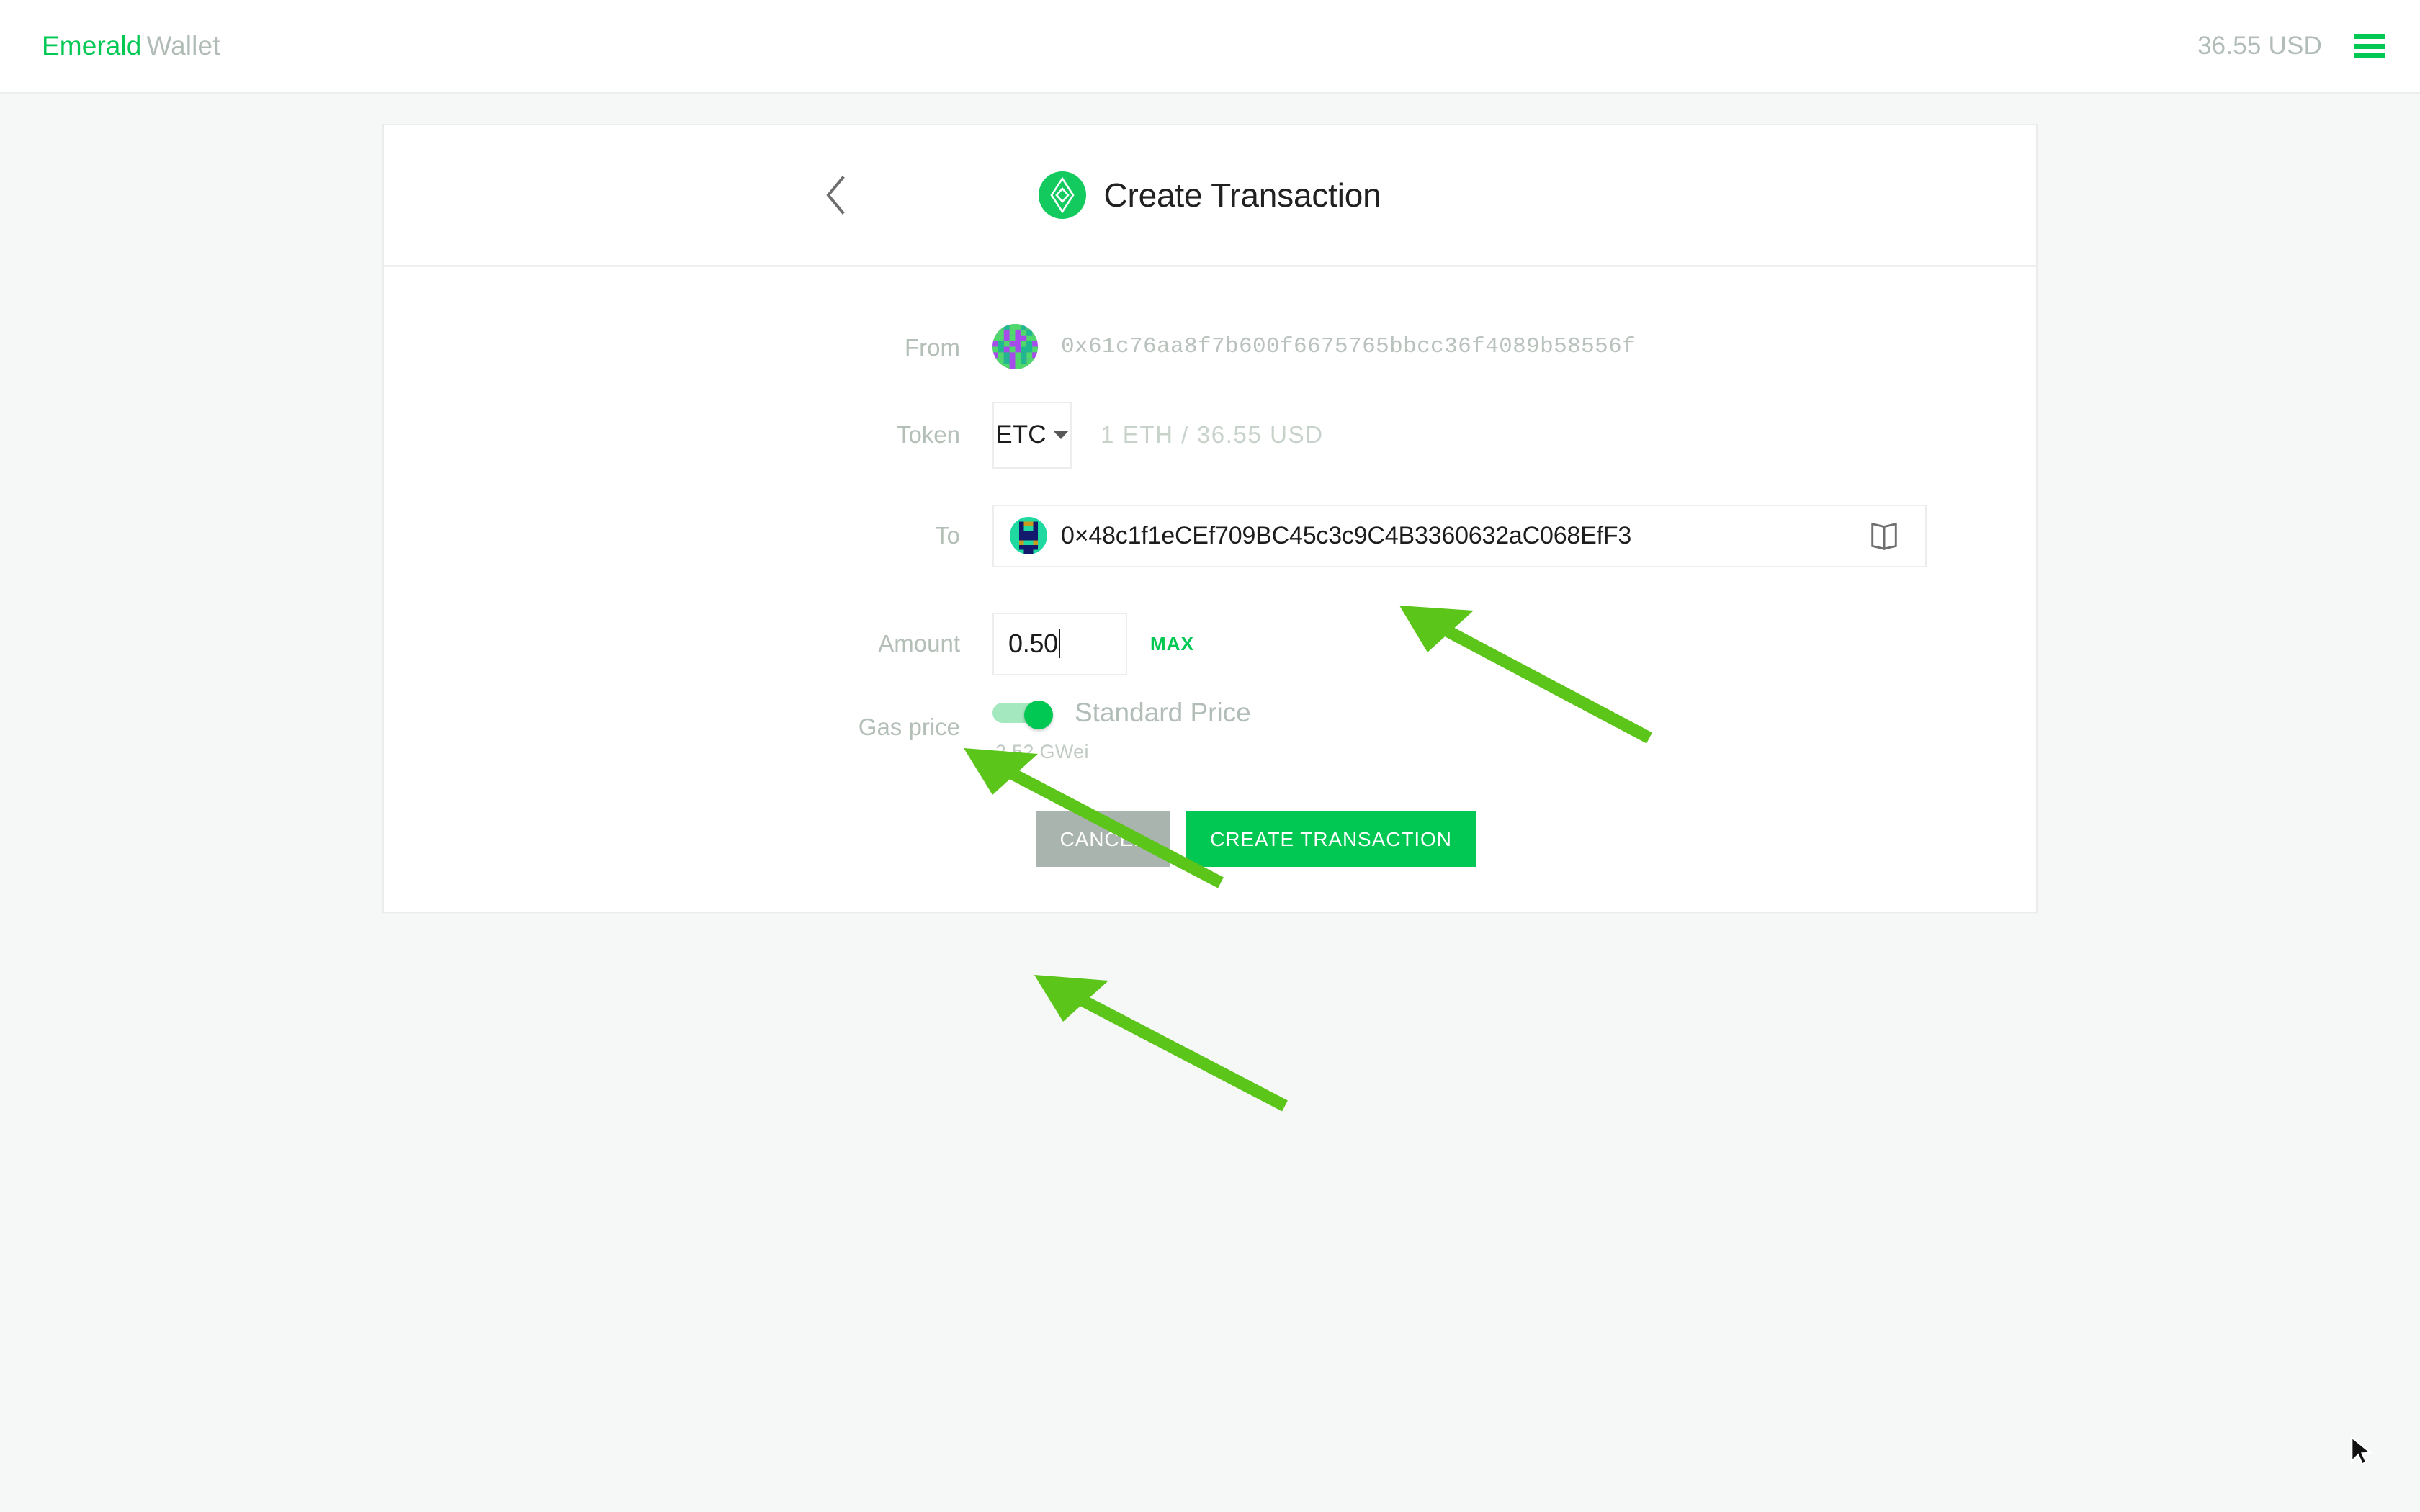 The width and height of the screenshot is (2420, 1512). Describe the element at coordinates (1514, 643) in the screenshot. I see `amount-field: 0.50 MAX` at that location.